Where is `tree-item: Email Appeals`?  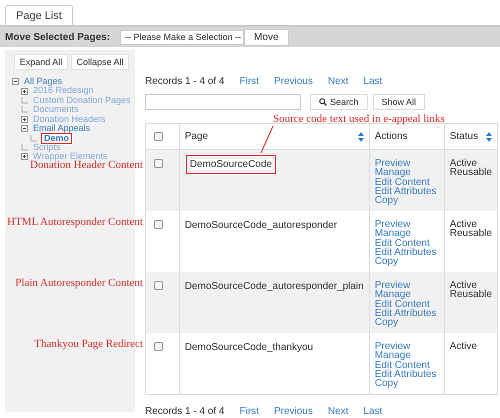 tree-item: Email Appeals is located at coordinates (61, 129).